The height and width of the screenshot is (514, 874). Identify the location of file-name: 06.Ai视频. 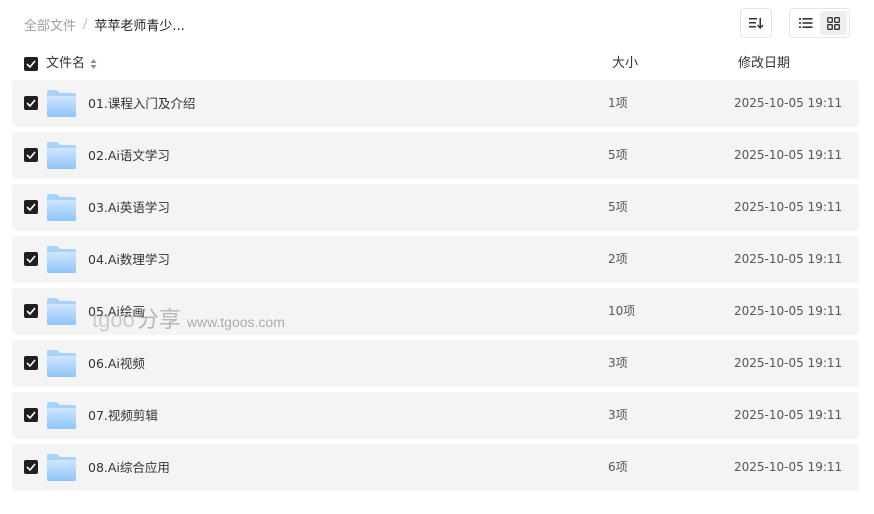
(116, 363).